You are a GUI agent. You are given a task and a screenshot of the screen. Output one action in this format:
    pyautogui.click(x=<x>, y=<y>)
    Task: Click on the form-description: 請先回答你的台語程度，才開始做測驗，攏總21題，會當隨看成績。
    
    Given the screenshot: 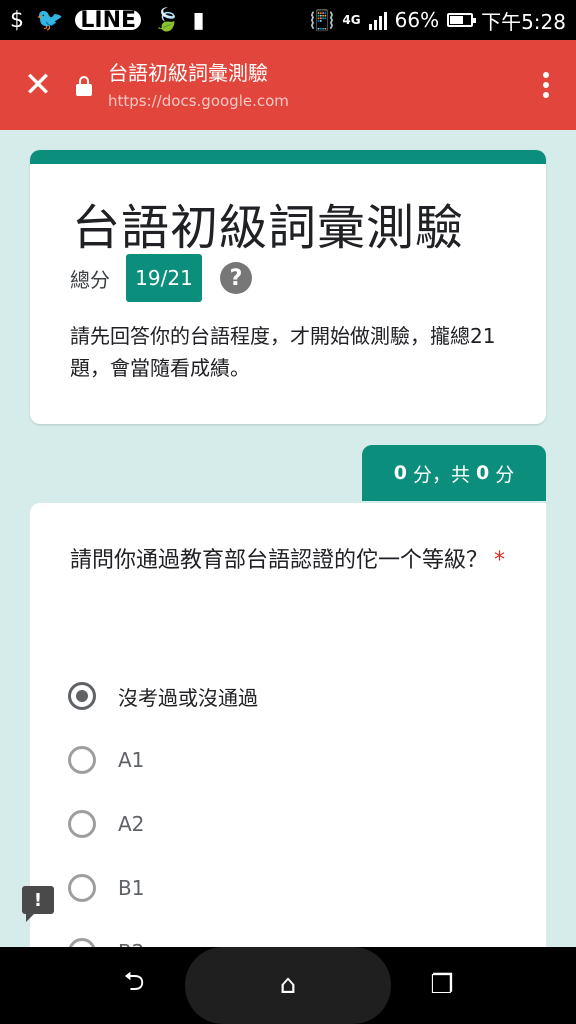 What is the action you would take?
    pyautogui.click(x=283, y=352)
    